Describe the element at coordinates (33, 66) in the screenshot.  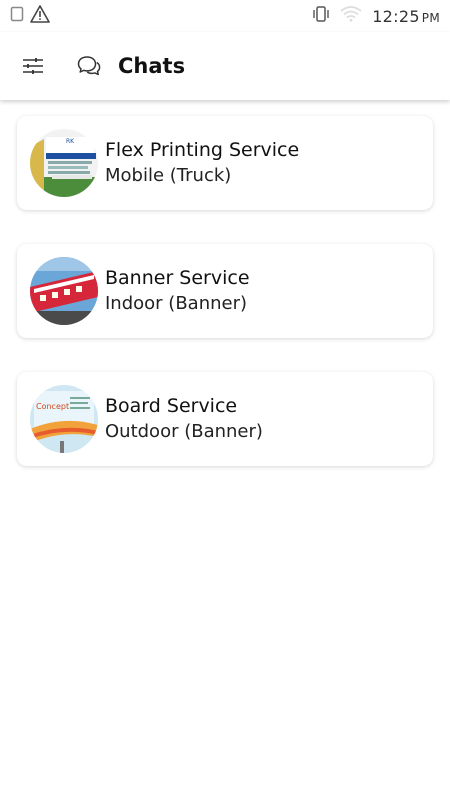
I see `filter-menu-icon` at that location.